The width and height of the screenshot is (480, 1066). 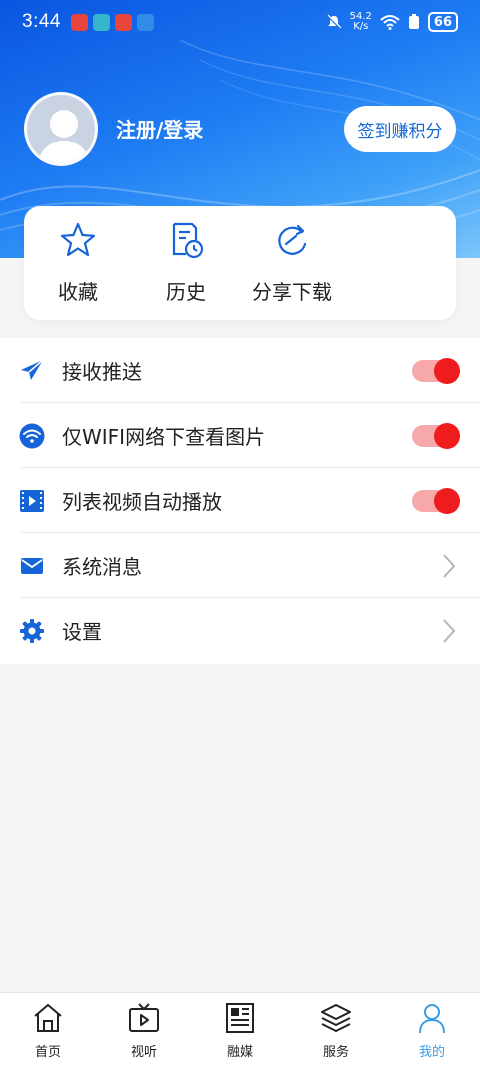 I want to click on download-notification-icon, so click(x=101, y=22).